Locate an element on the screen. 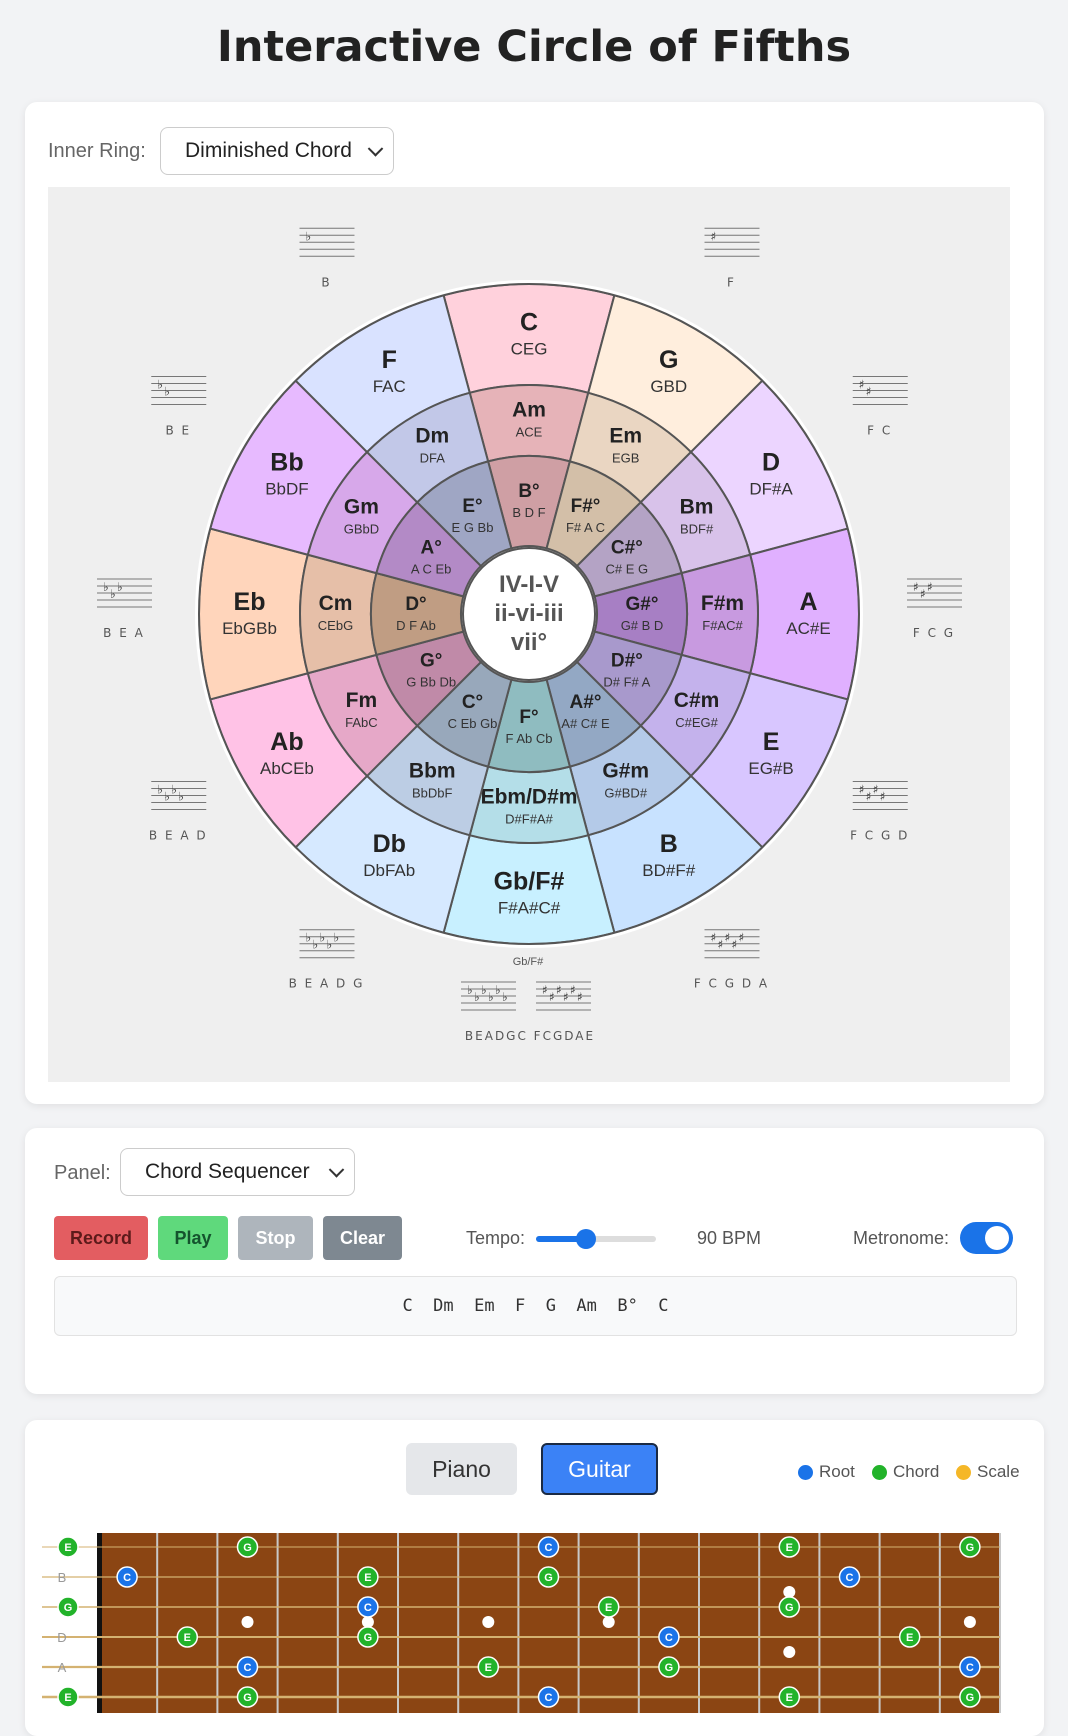 This screenshot has width=1068, height=1736. chord-notes: BbDbF is located at coordinates (432, 793).